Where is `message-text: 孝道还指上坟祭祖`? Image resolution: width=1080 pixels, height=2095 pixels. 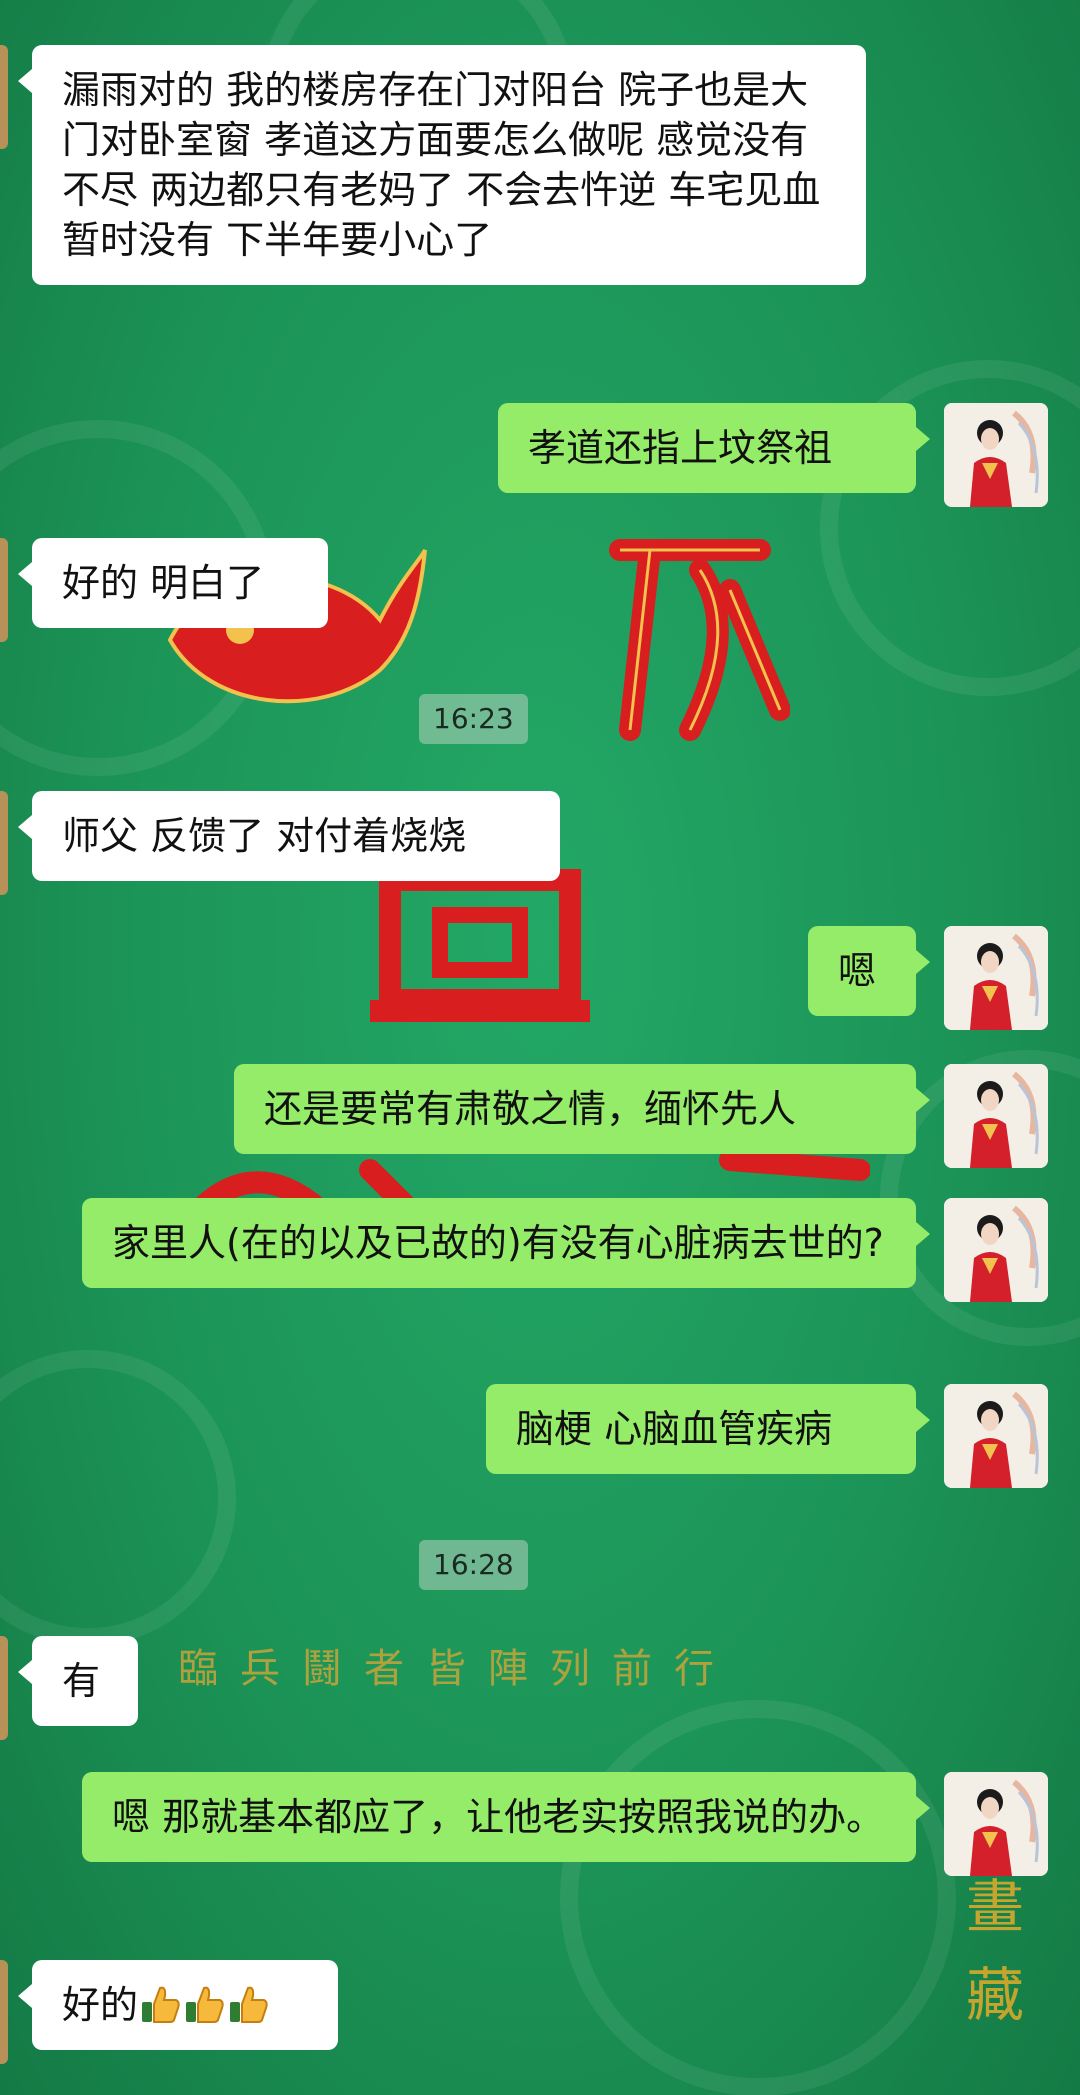 message-text: 孝道还指上坟祭祖 is located at coordinates (680, 448).